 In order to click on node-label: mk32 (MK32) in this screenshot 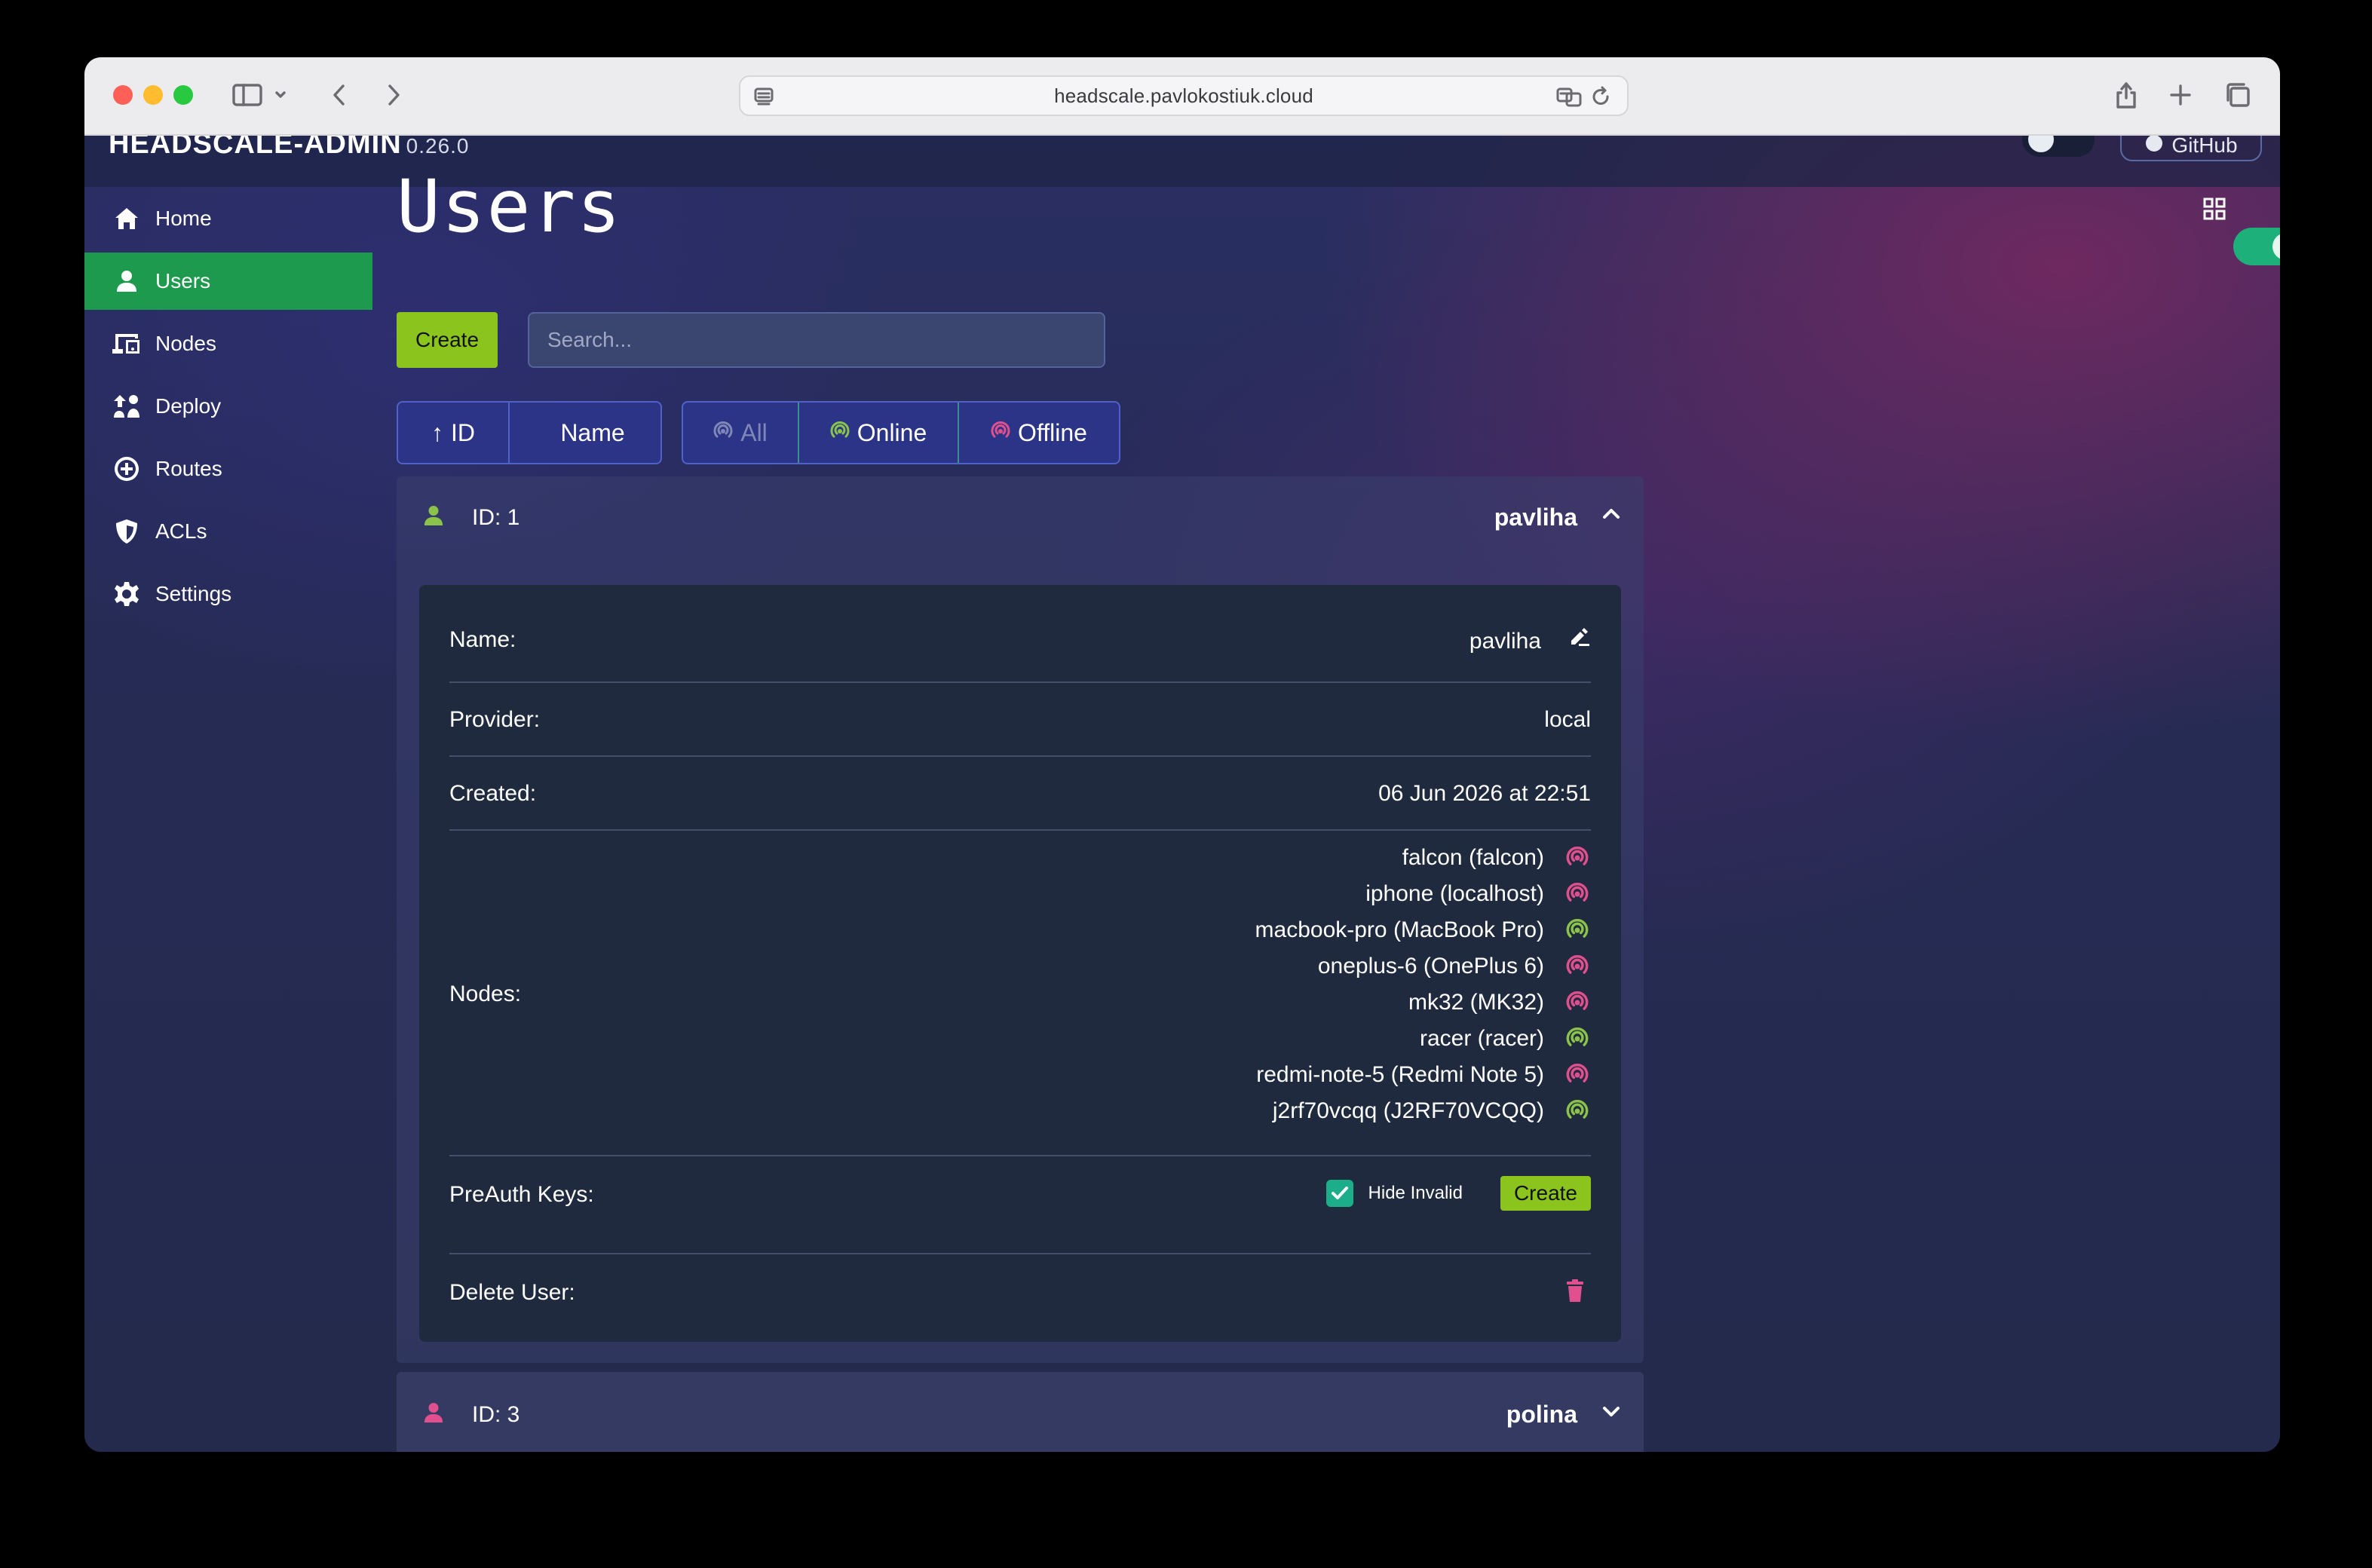, I will do `click(1476, 1002)`.